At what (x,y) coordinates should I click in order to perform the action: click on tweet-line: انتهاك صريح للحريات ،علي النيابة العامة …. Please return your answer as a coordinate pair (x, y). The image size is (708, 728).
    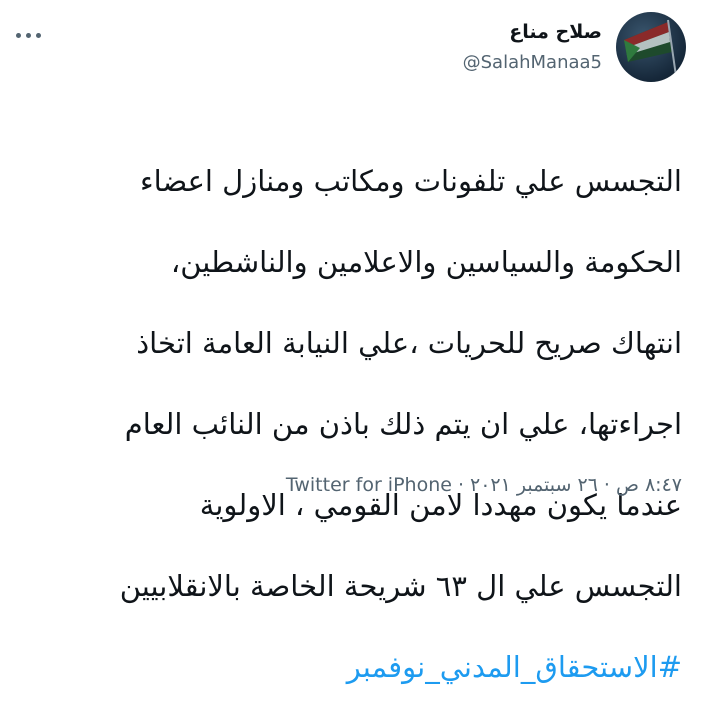
    Looking at the image, I should click on (409, 342).